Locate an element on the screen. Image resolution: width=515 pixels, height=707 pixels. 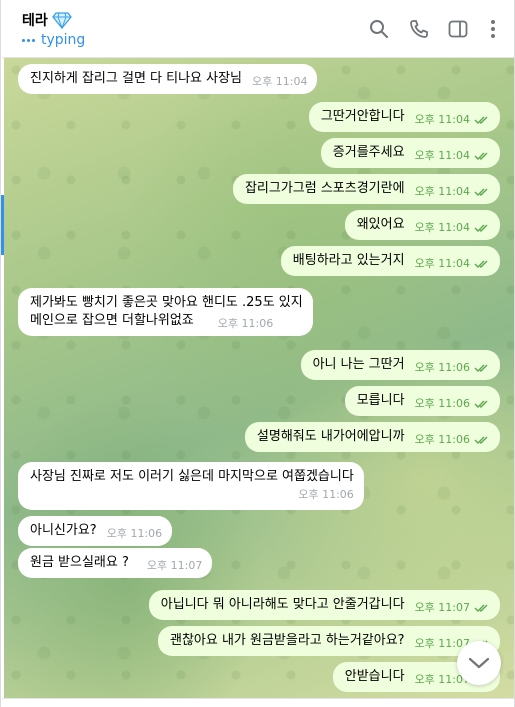
chevron-down-icon is located at coordinates (479, 663).